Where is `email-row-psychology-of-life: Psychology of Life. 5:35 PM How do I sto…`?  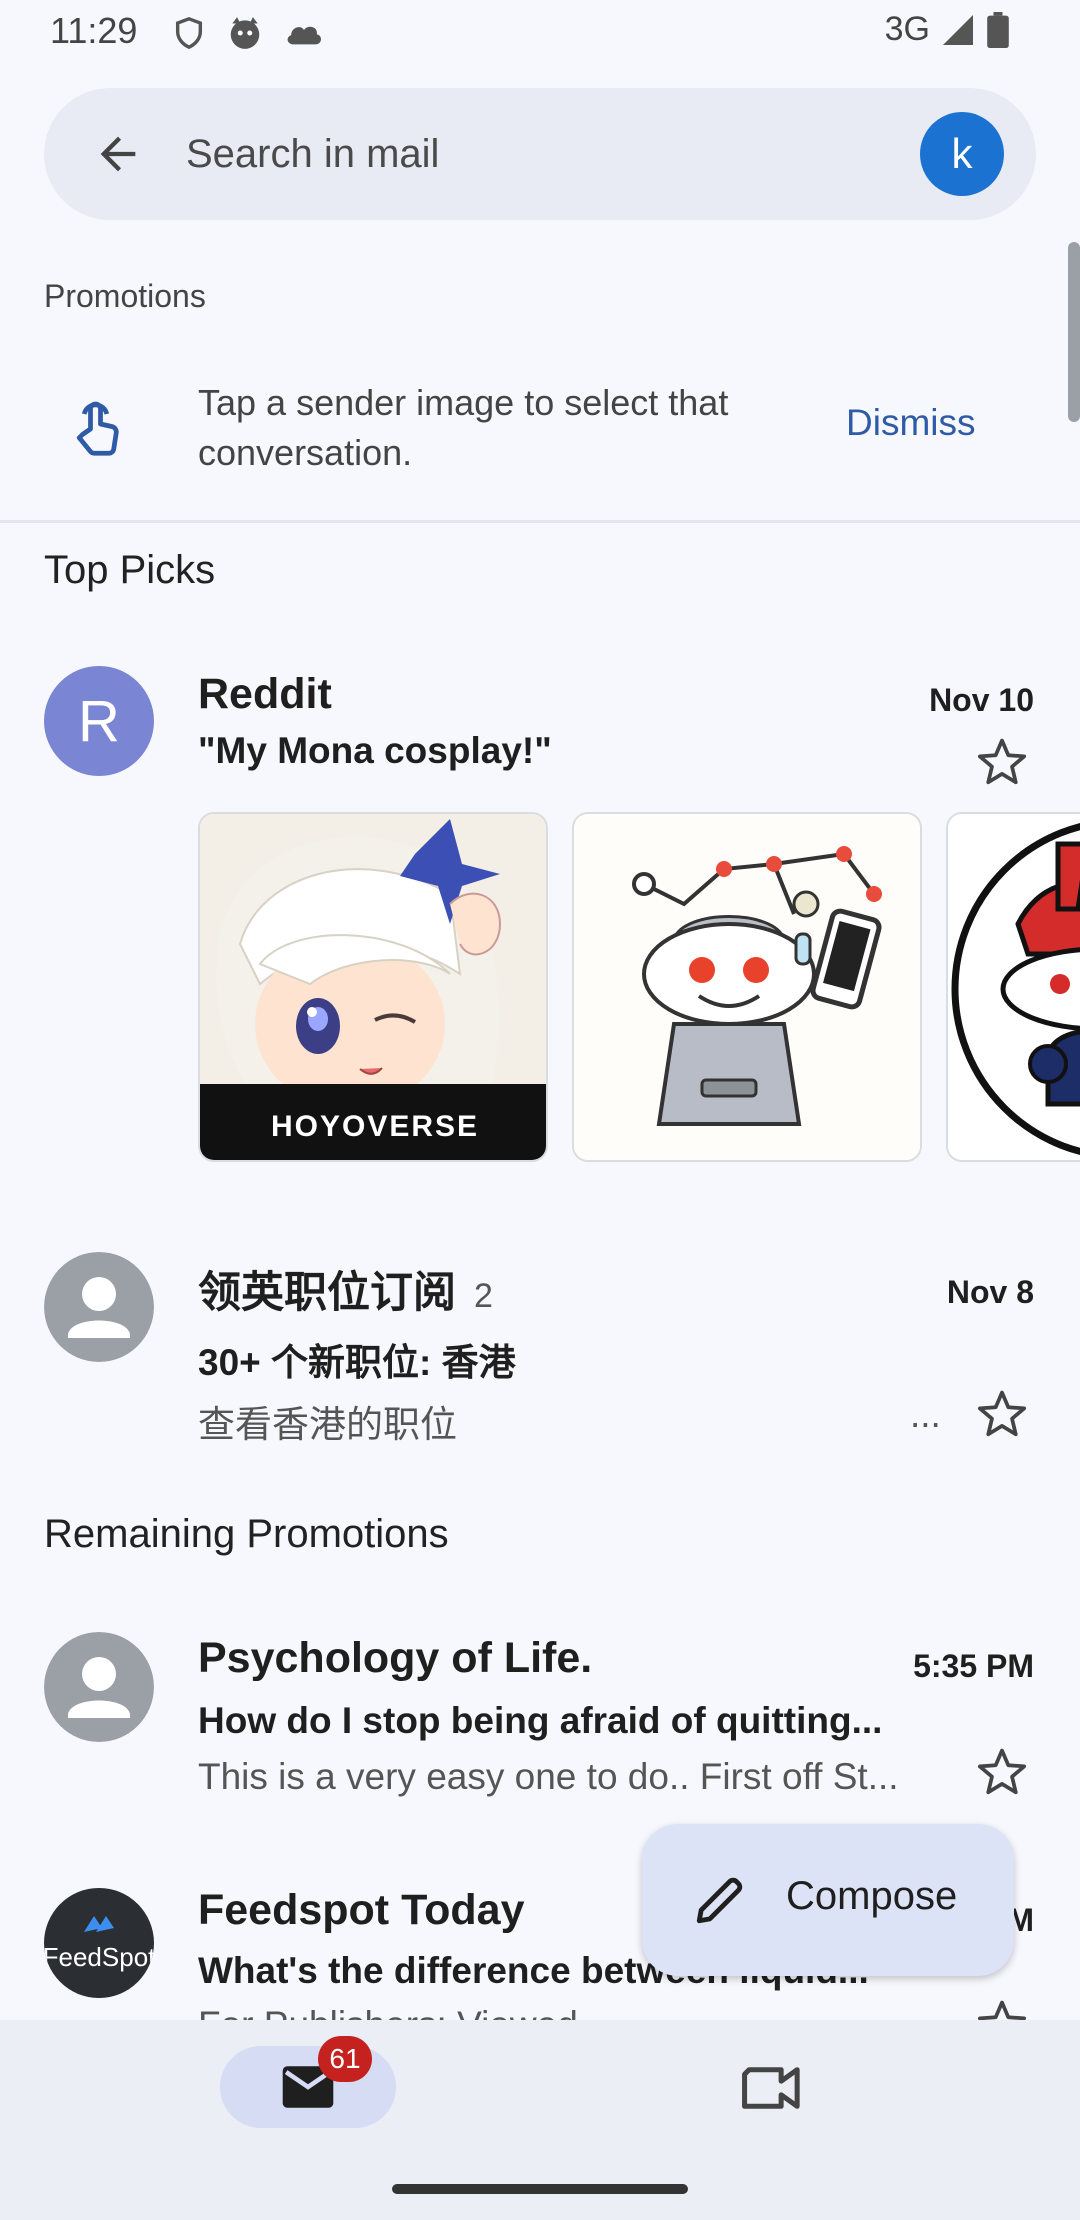
email-row-psychology-of-life: Psychology of Life. 5:35 PM How do I sto… is located at coordinates (540, 1718).